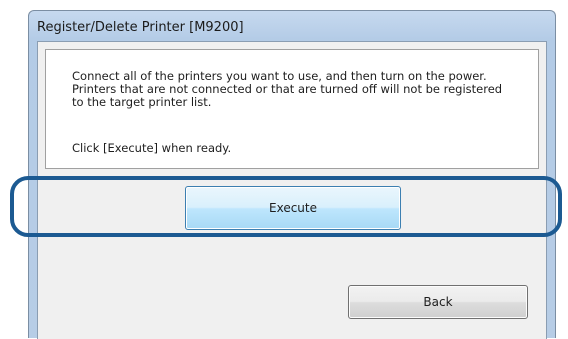 The image size is (568, 339). Describe the element at coordinates (152, 148) in the screenshot. I see `message-line-4: Click [Execute] when ready.` at that location.